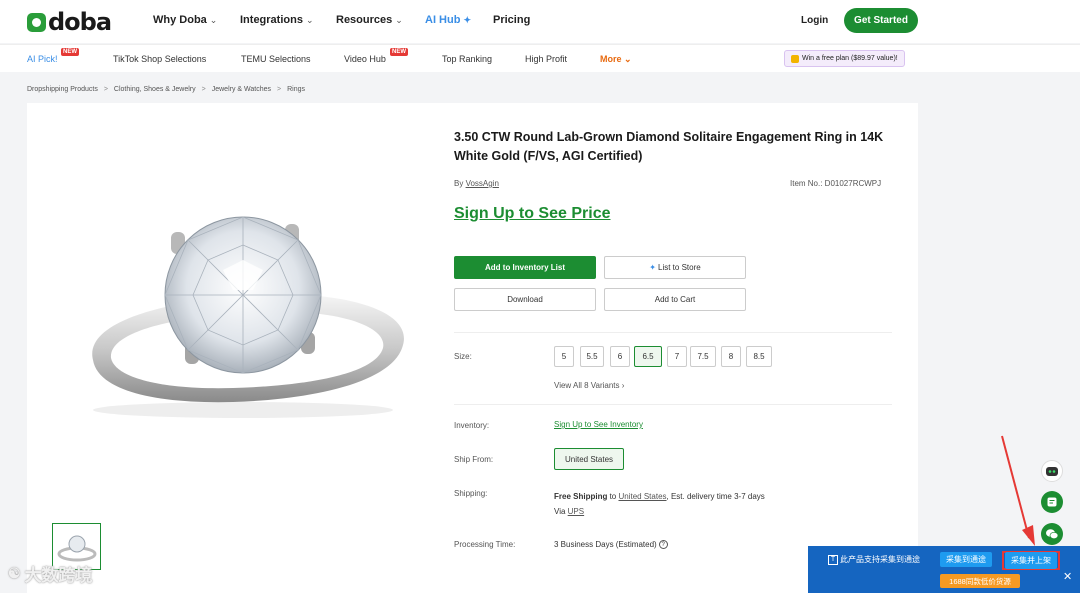 The width and height of the screenshot is (1080, 593). Describe the element at coordinates (814, 20) in the screenshot. I see `login-link: Login` at that location.